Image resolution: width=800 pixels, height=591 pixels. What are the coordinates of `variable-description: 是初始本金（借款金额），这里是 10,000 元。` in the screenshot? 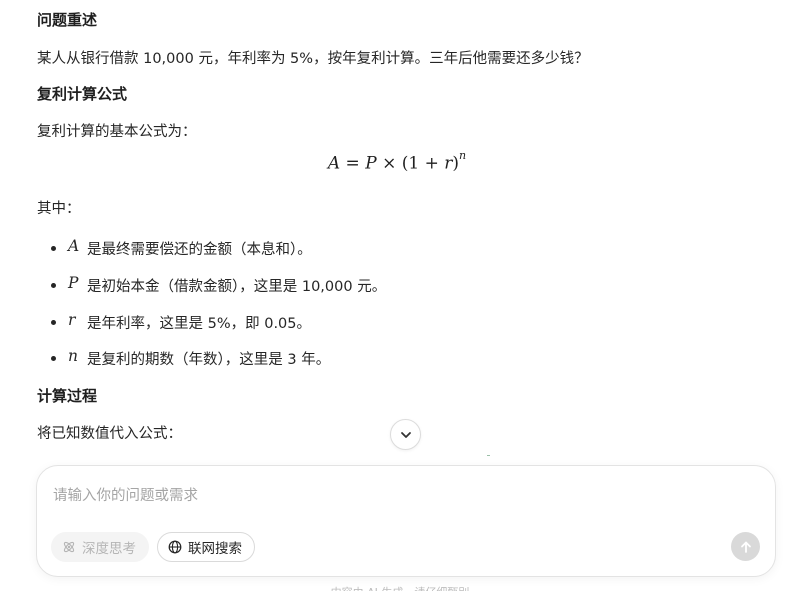 It's located at (237, 287).